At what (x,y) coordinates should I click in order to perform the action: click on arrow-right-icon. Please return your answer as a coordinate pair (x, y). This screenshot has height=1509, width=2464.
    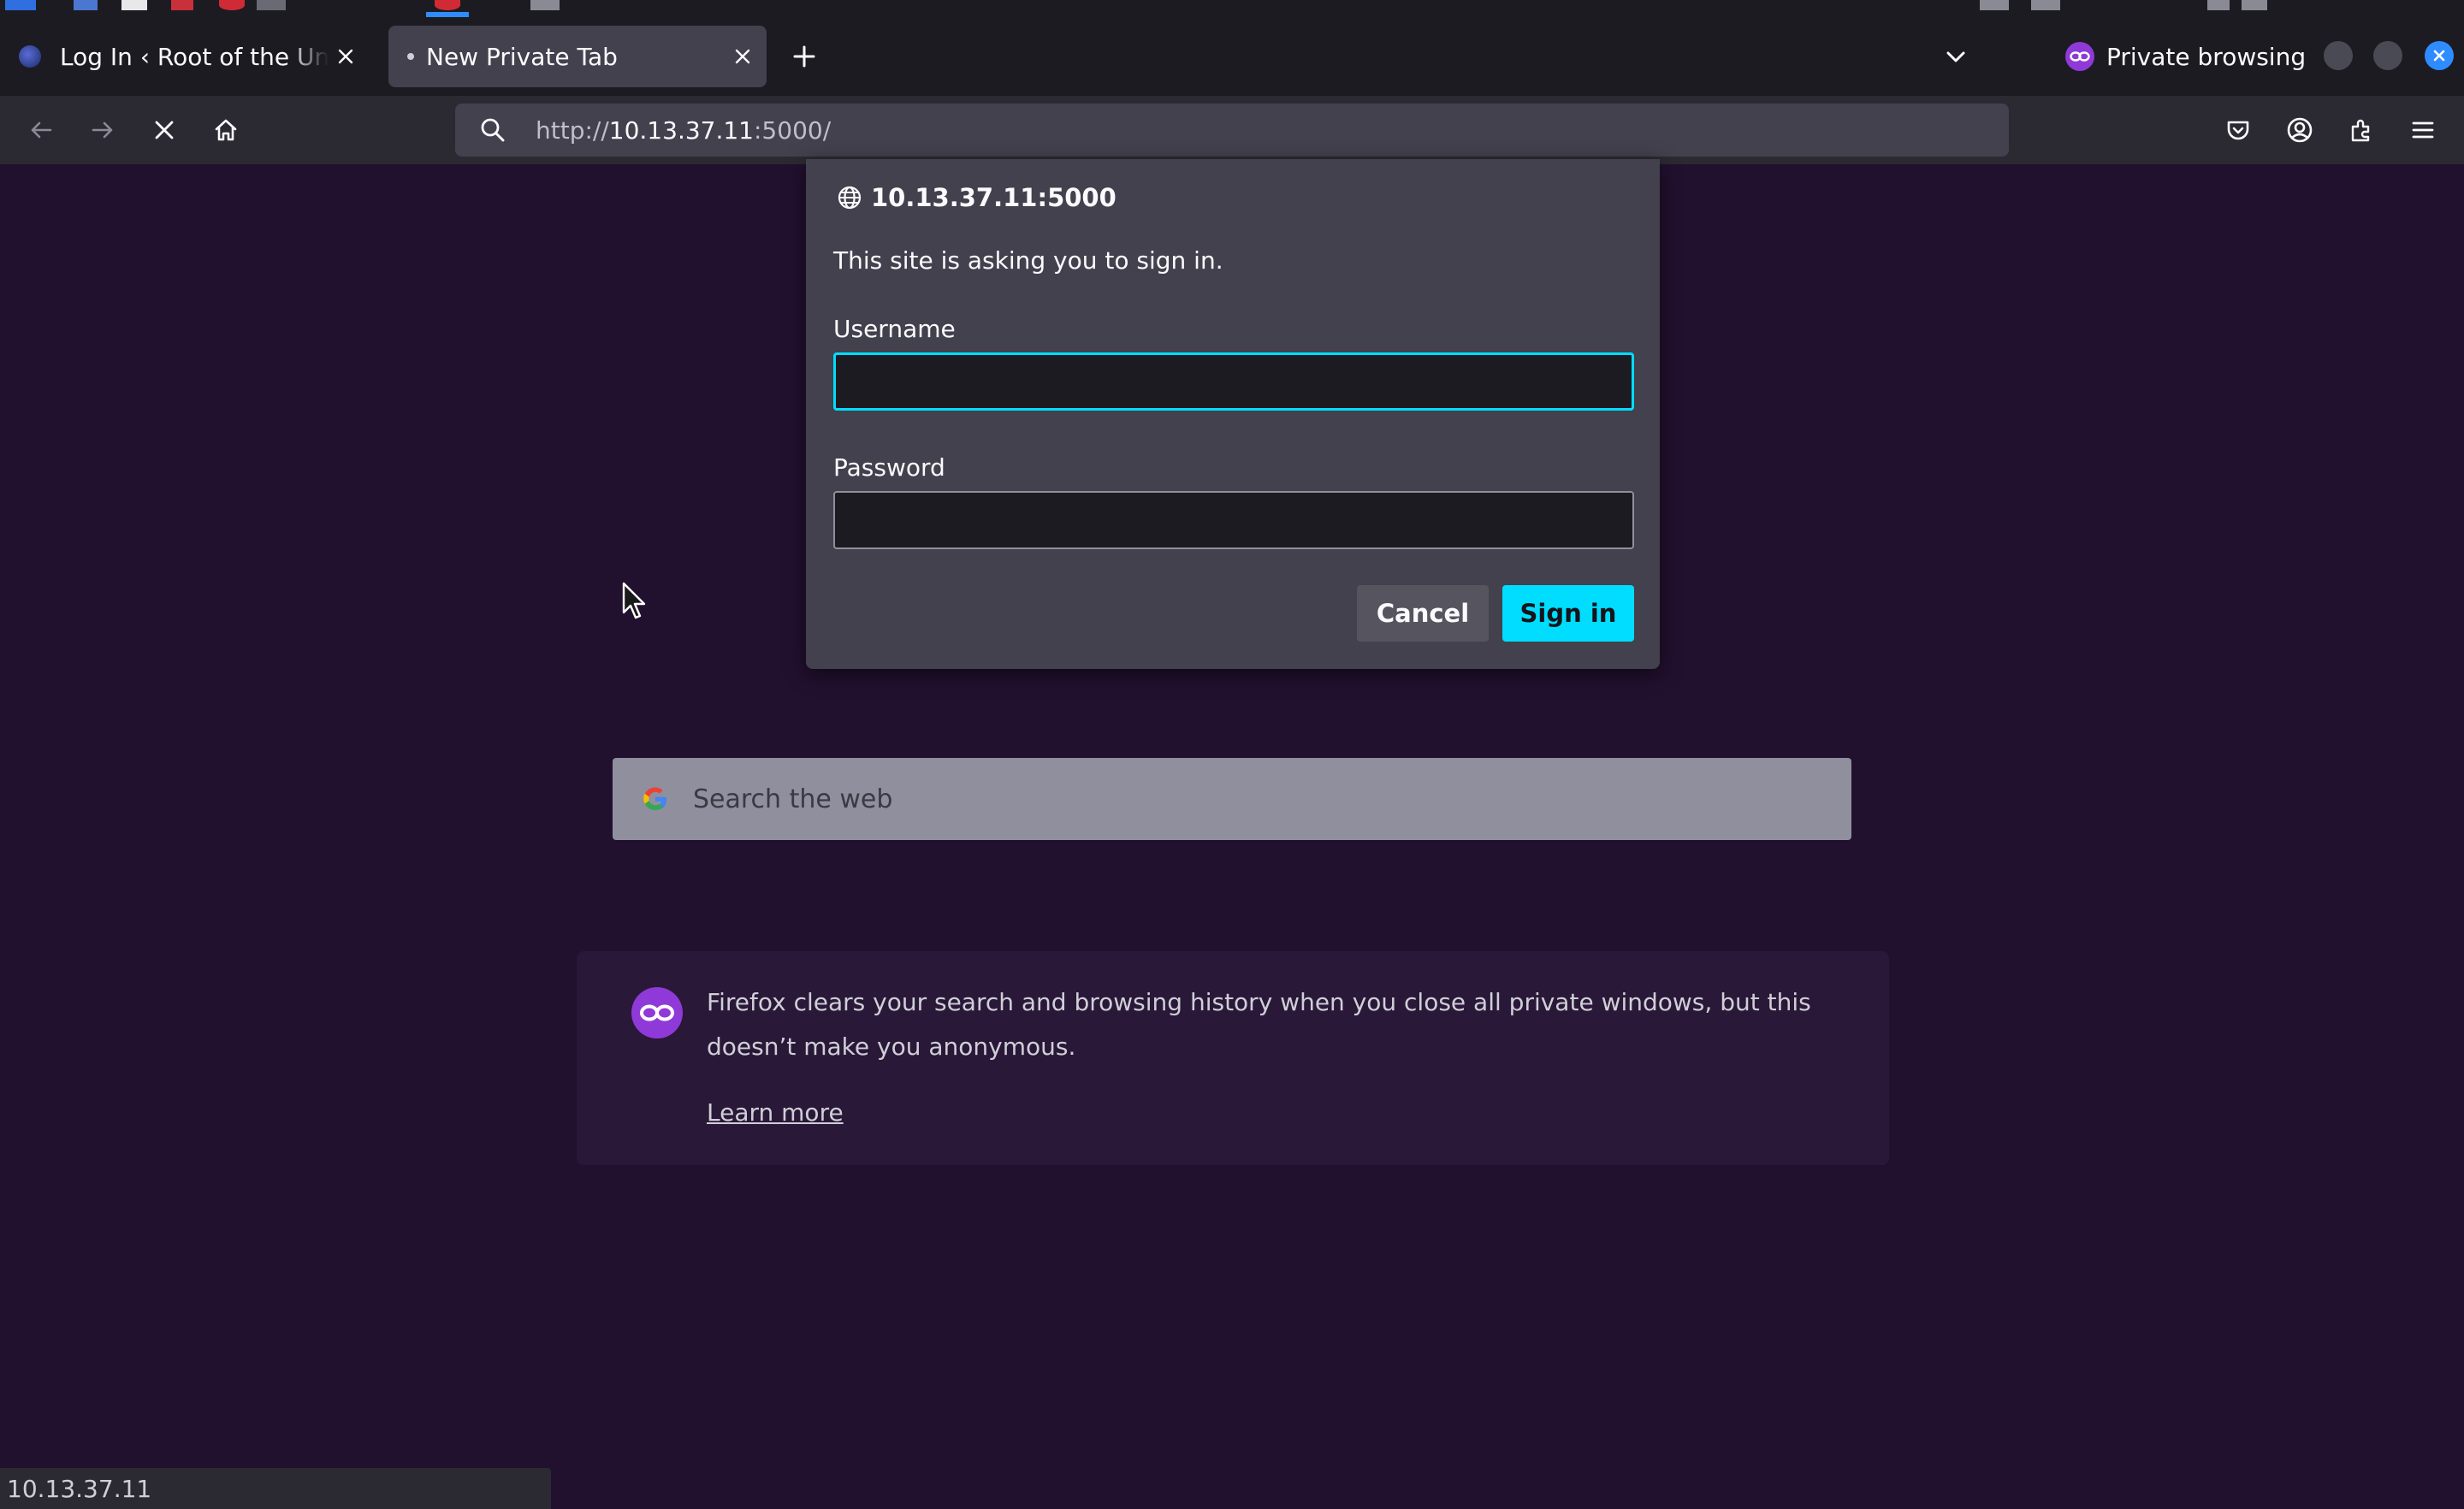
    Looking at the image, I should click on (102, 130).